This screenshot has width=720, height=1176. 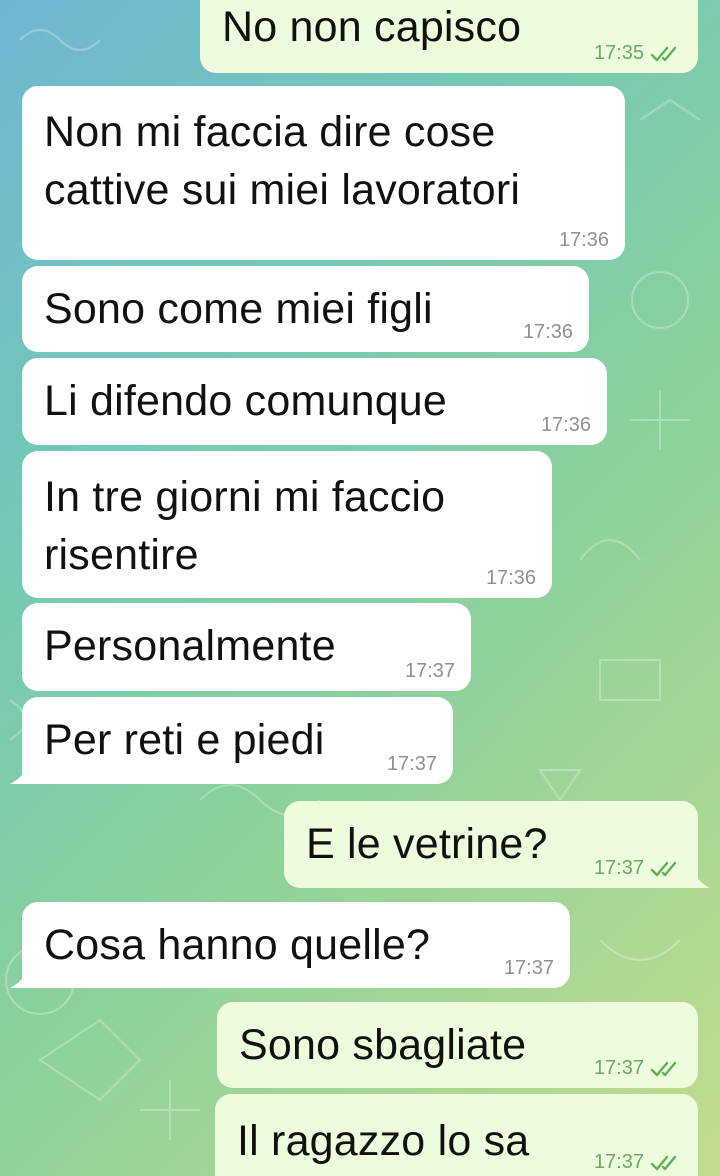 I want to click on message-bubble-incoming: Per reti e piedi 17:37, so click(x=231, y=740).